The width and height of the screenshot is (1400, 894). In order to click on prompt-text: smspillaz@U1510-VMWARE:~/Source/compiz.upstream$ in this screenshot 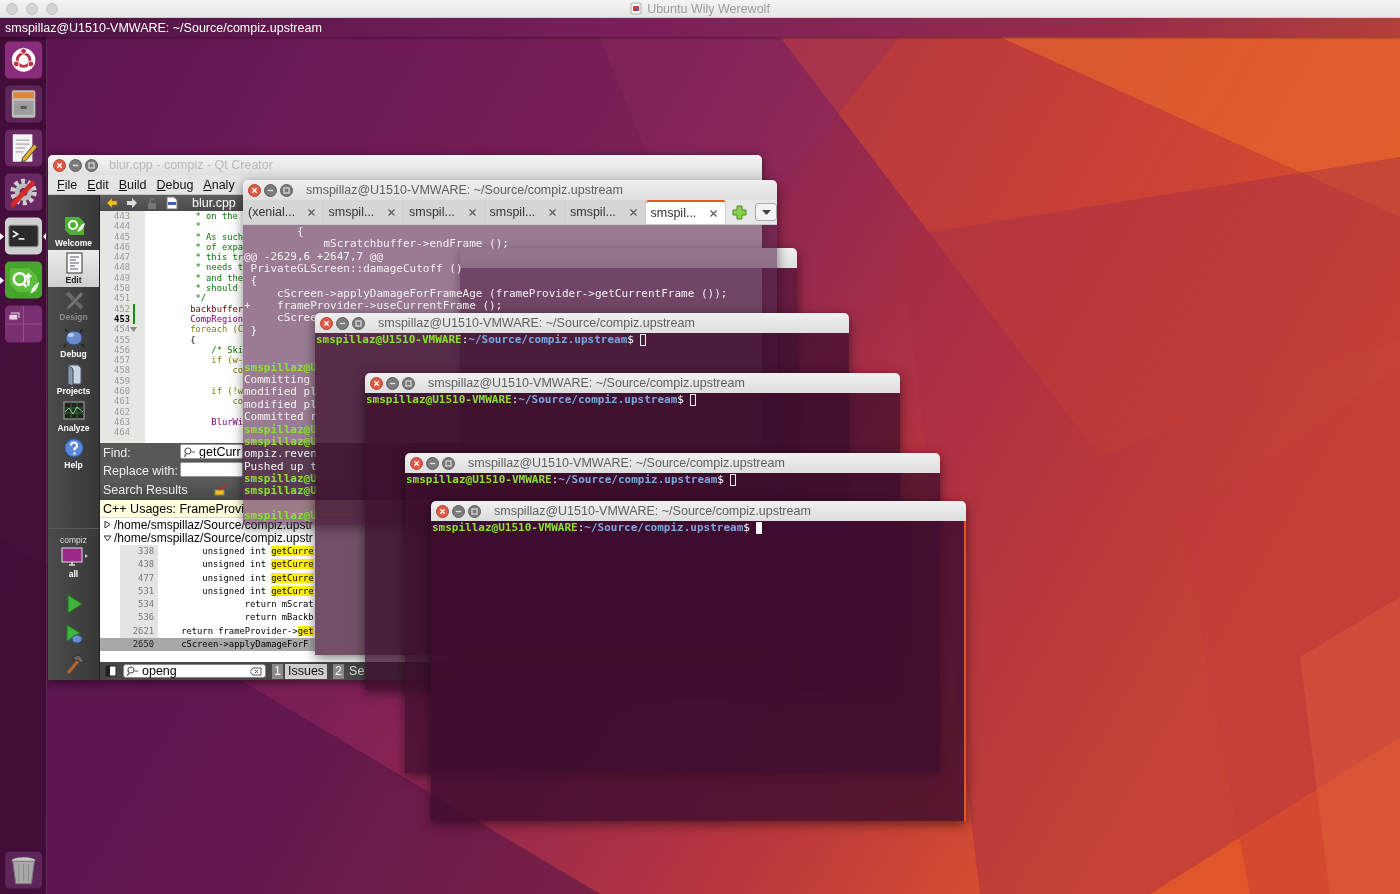, I will do `click(475, 340)`.